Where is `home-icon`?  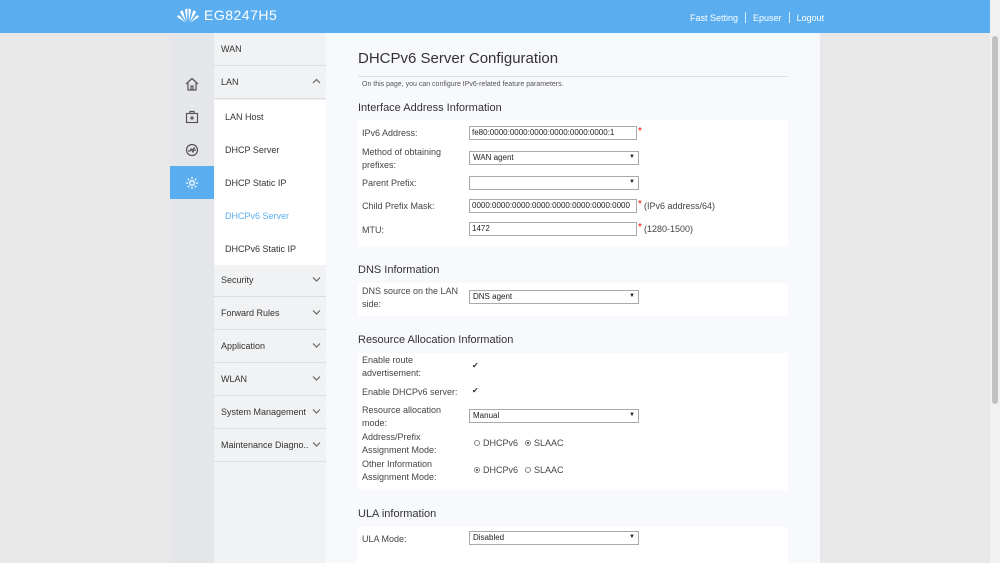 home-icon is located at coordinates (192, 84).